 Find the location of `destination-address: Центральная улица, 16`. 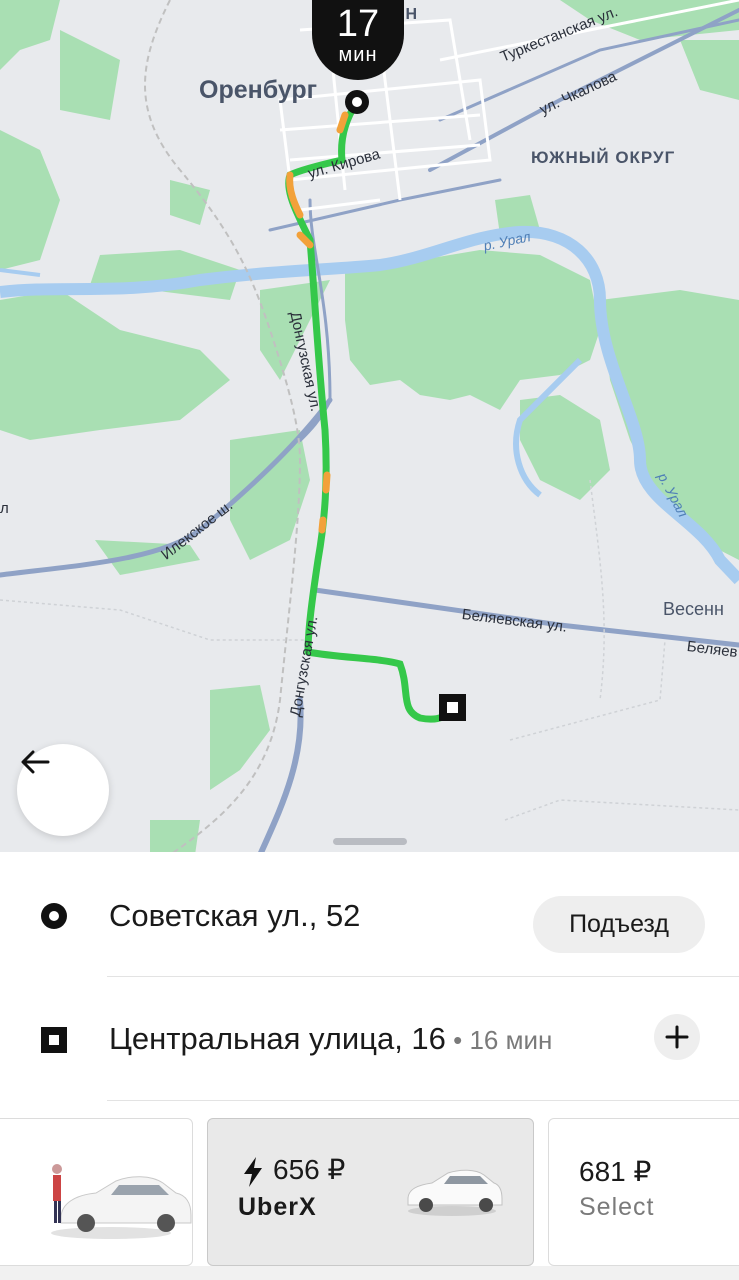

destination-address: Центральная улица, 16 is located at coordinates (277, 1038).